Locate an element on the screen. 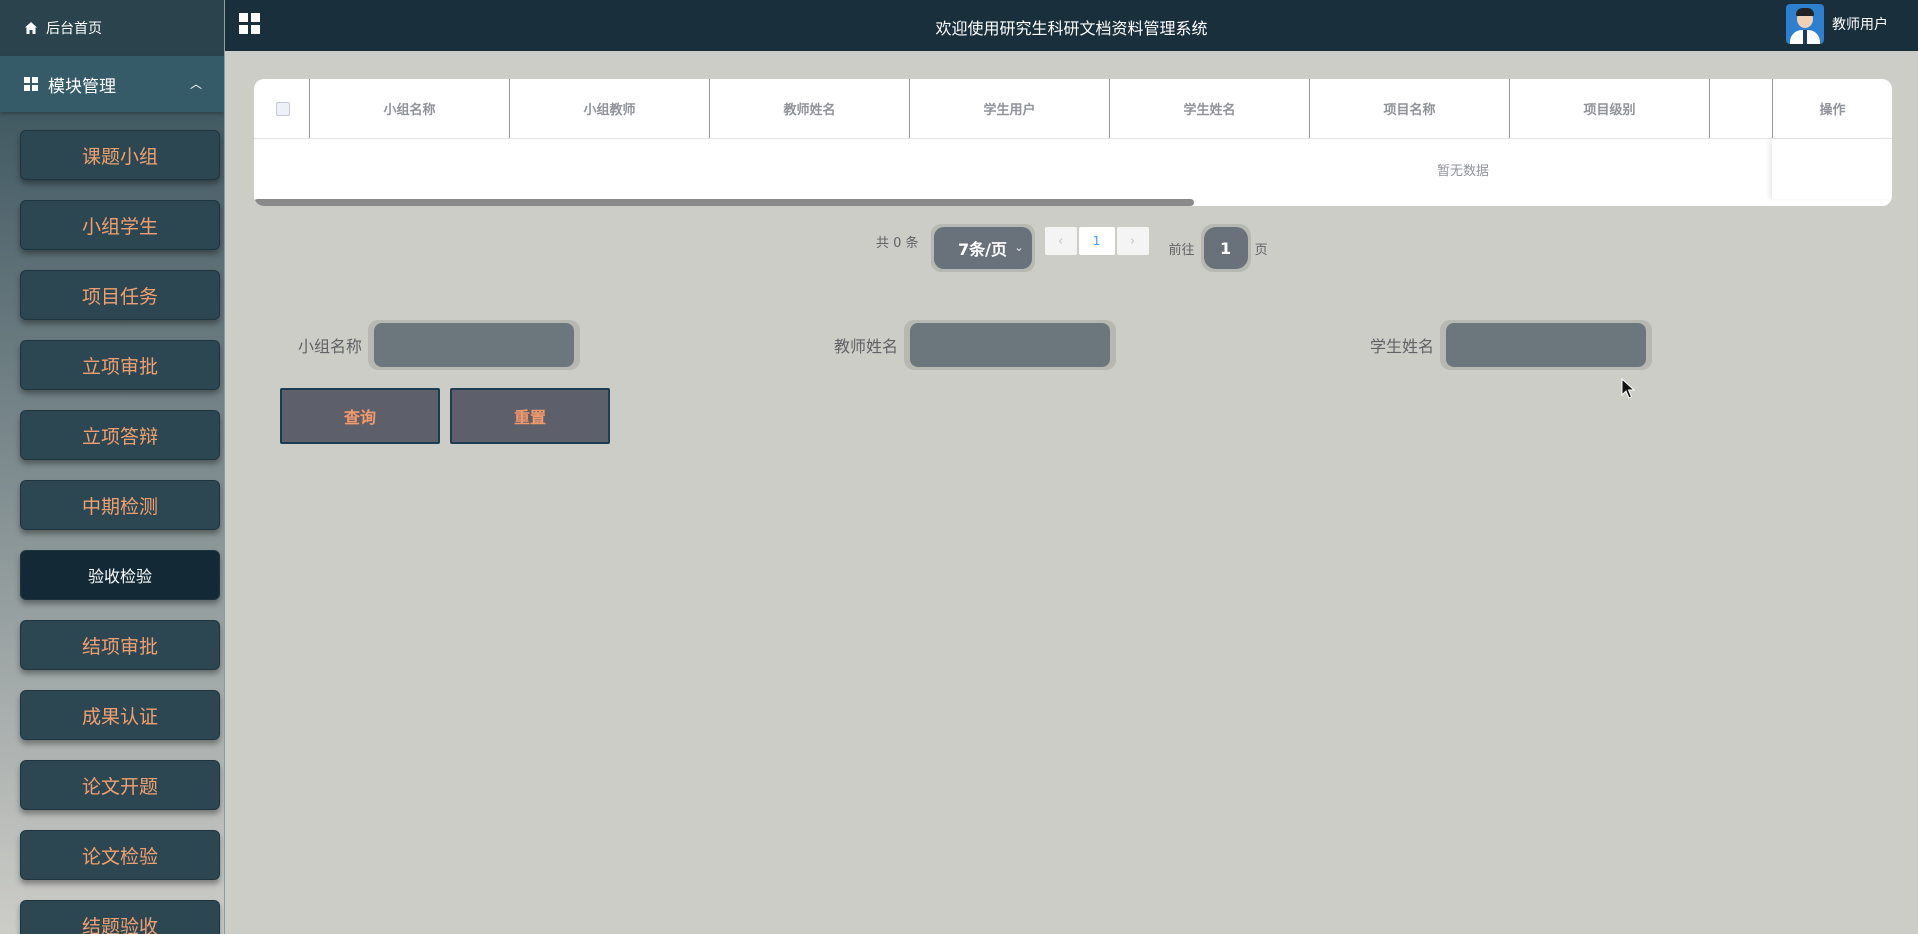 The height and width of the screenshot is (934, 1918). module-menu-toggle: 模块管理 ︿ is located at coordinates (112, 84).